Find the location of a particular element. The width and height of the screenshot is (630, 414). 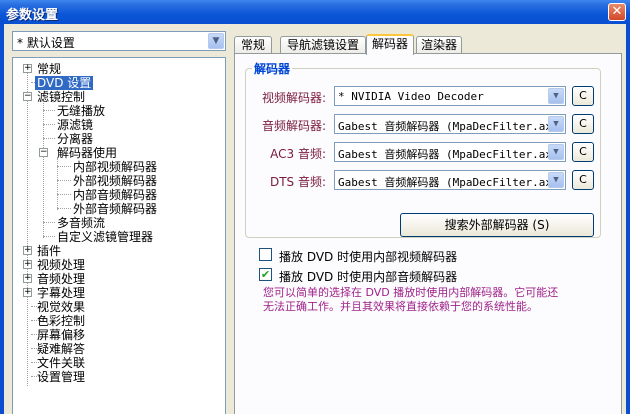

internal-audio-decoder-label: 播放 DVD 时使用内部音频解码器 is located at coordinates (368, 277).